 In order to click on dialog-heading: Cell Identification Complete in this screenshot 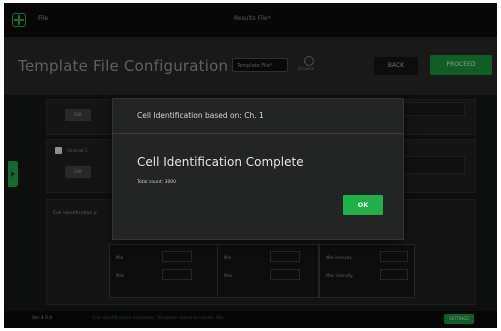, I will do `click(220, 162)`.